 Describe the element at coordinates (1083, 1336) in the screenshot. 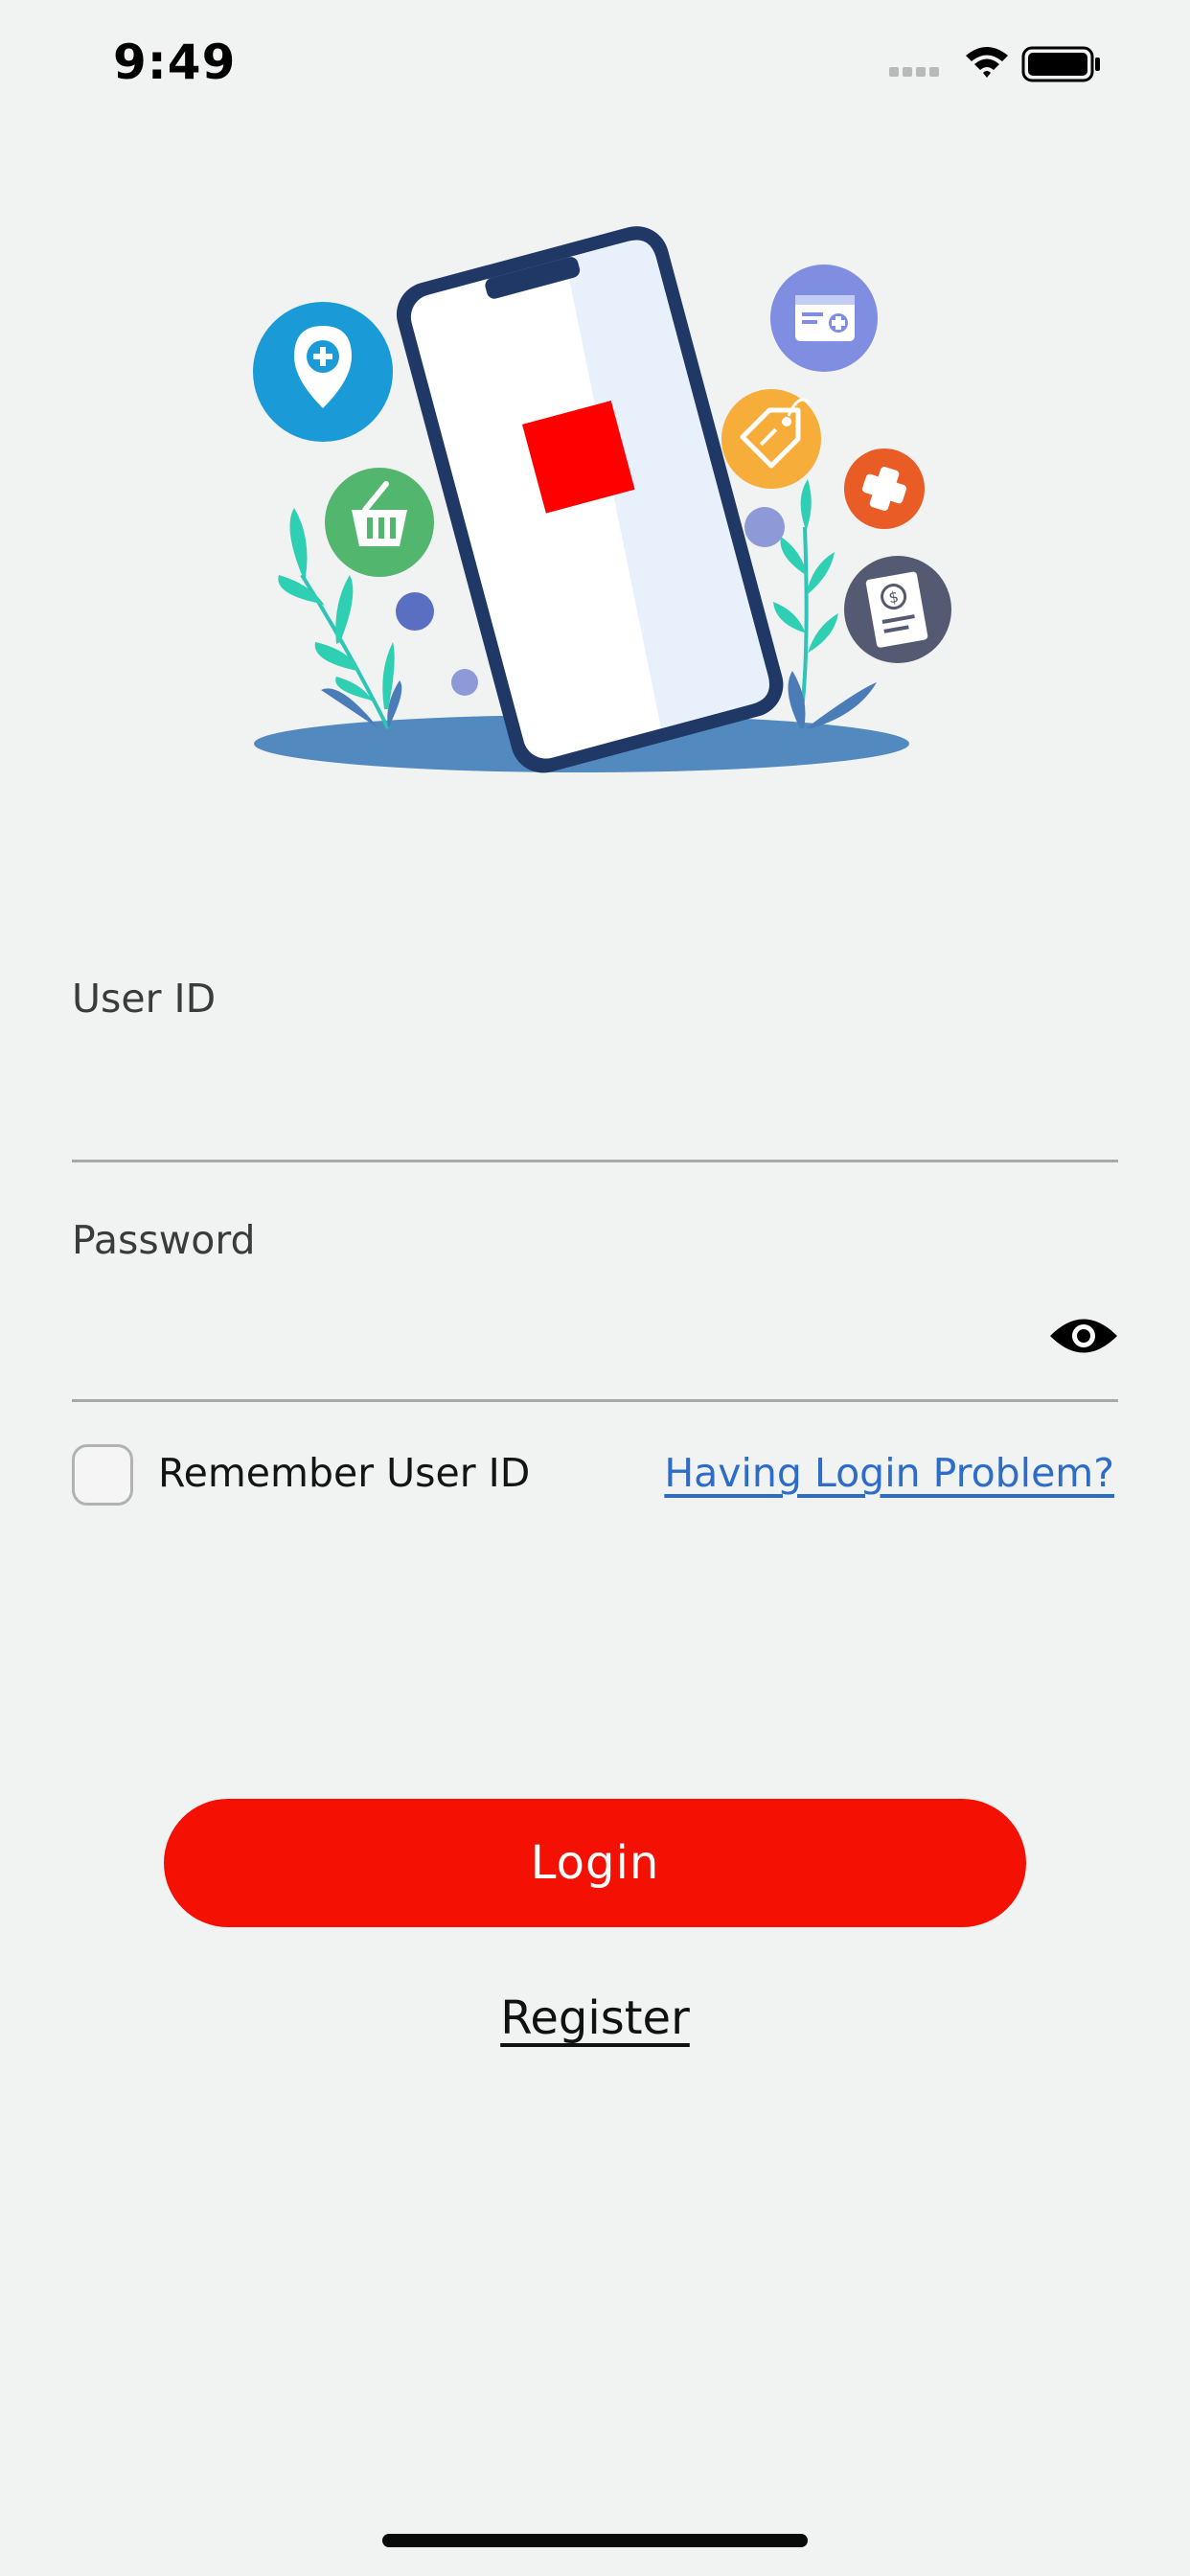

I see `eye-icon` at that location.